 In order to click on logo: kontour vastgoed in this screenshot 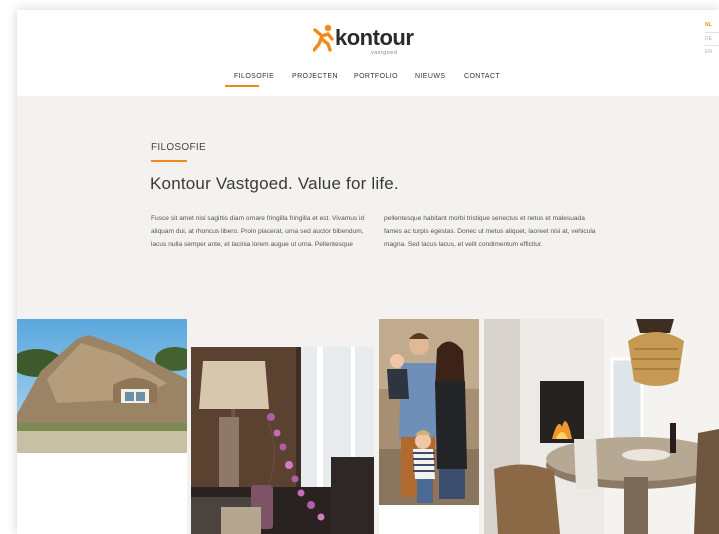, I will do `click(363, 41)`.